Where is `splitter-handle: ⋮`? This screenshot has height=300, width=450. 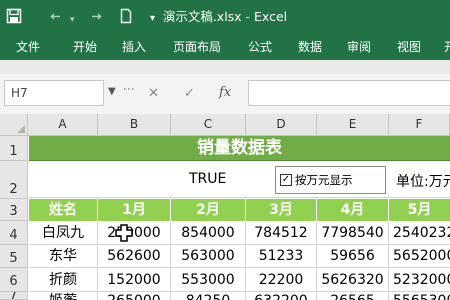
splitter-handle: ⋮ is located at coordinates (129, 88).